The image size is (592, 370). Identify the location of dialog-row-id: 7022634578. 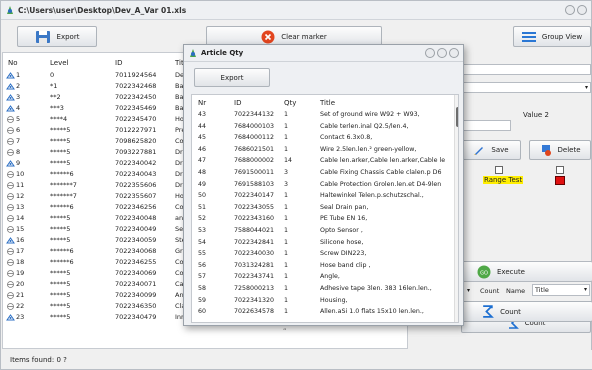
(254, 312).